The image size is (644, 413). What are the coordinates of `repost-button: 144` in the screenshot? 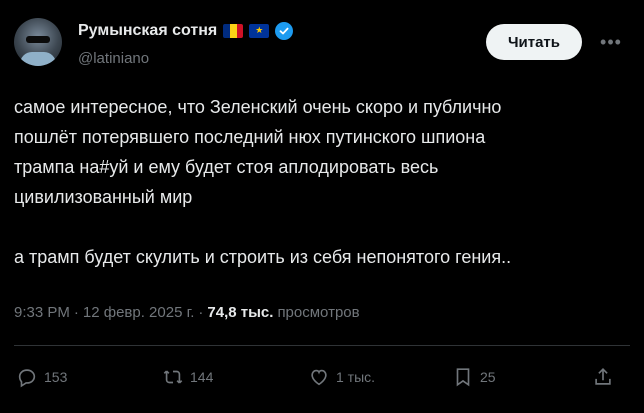 It's located at (187, 377).